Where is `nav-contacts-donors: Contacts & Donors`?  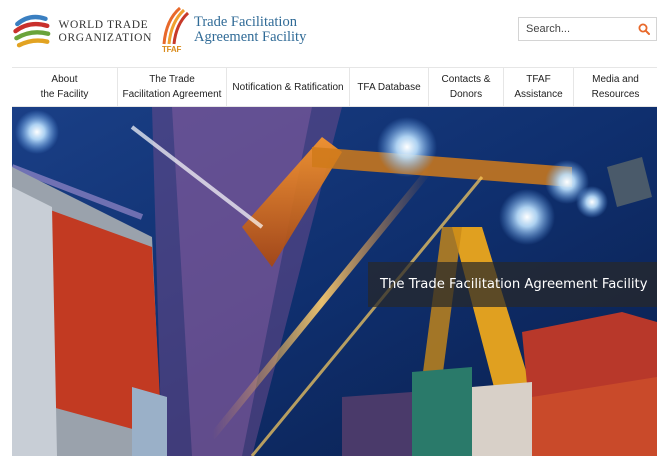 nav-contacts-donors: Contacts & Donors is located at coordinates (466, 87).